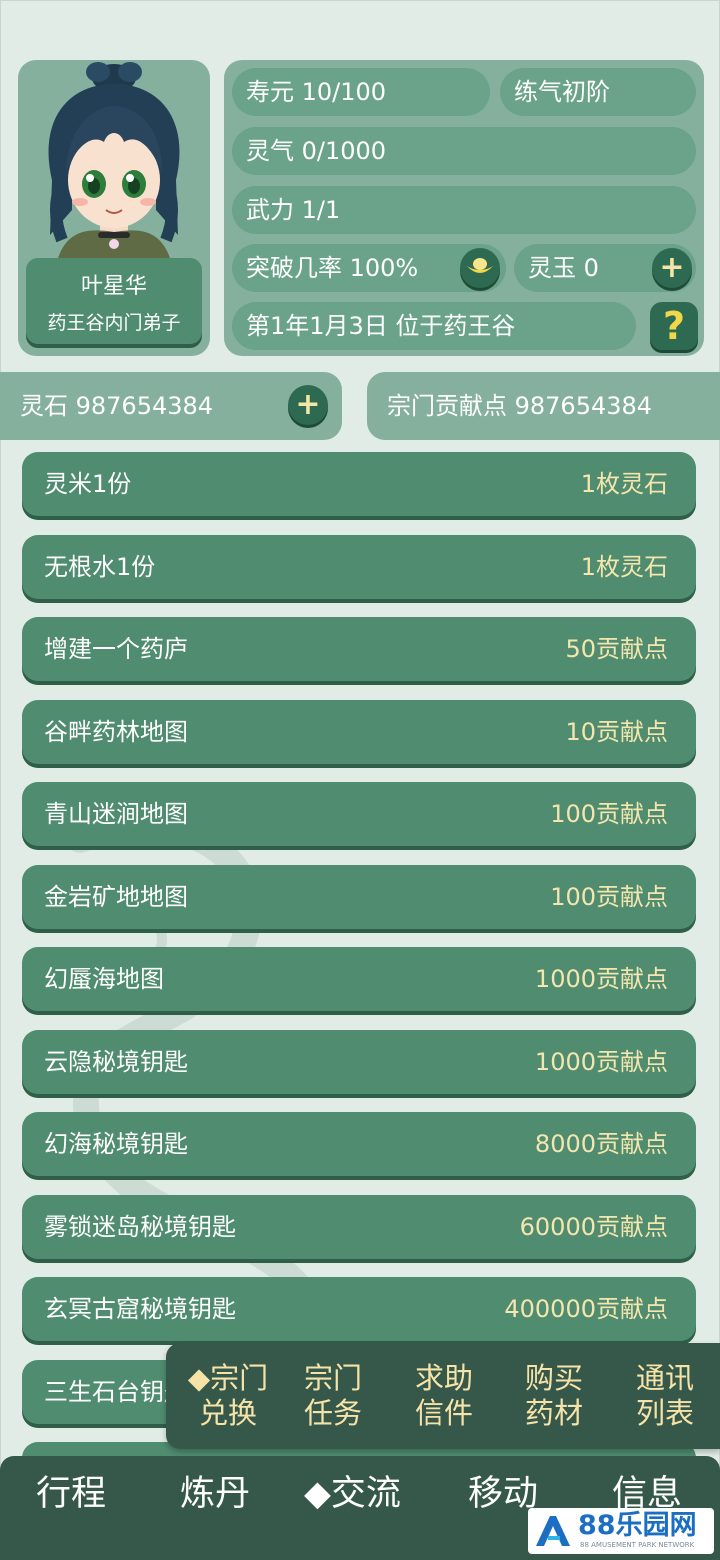 Image resolution: width=720 pixels, height=1560 pixels. I want to click on item-label: 幻海秘境钥匙, so click(116, 1144).